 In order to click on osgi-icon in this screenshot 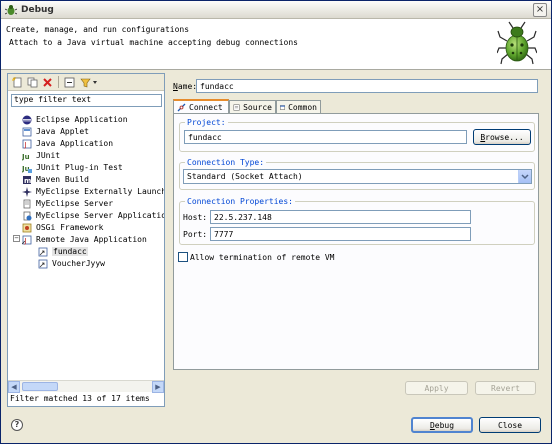, I will do `click(27, 227)`.